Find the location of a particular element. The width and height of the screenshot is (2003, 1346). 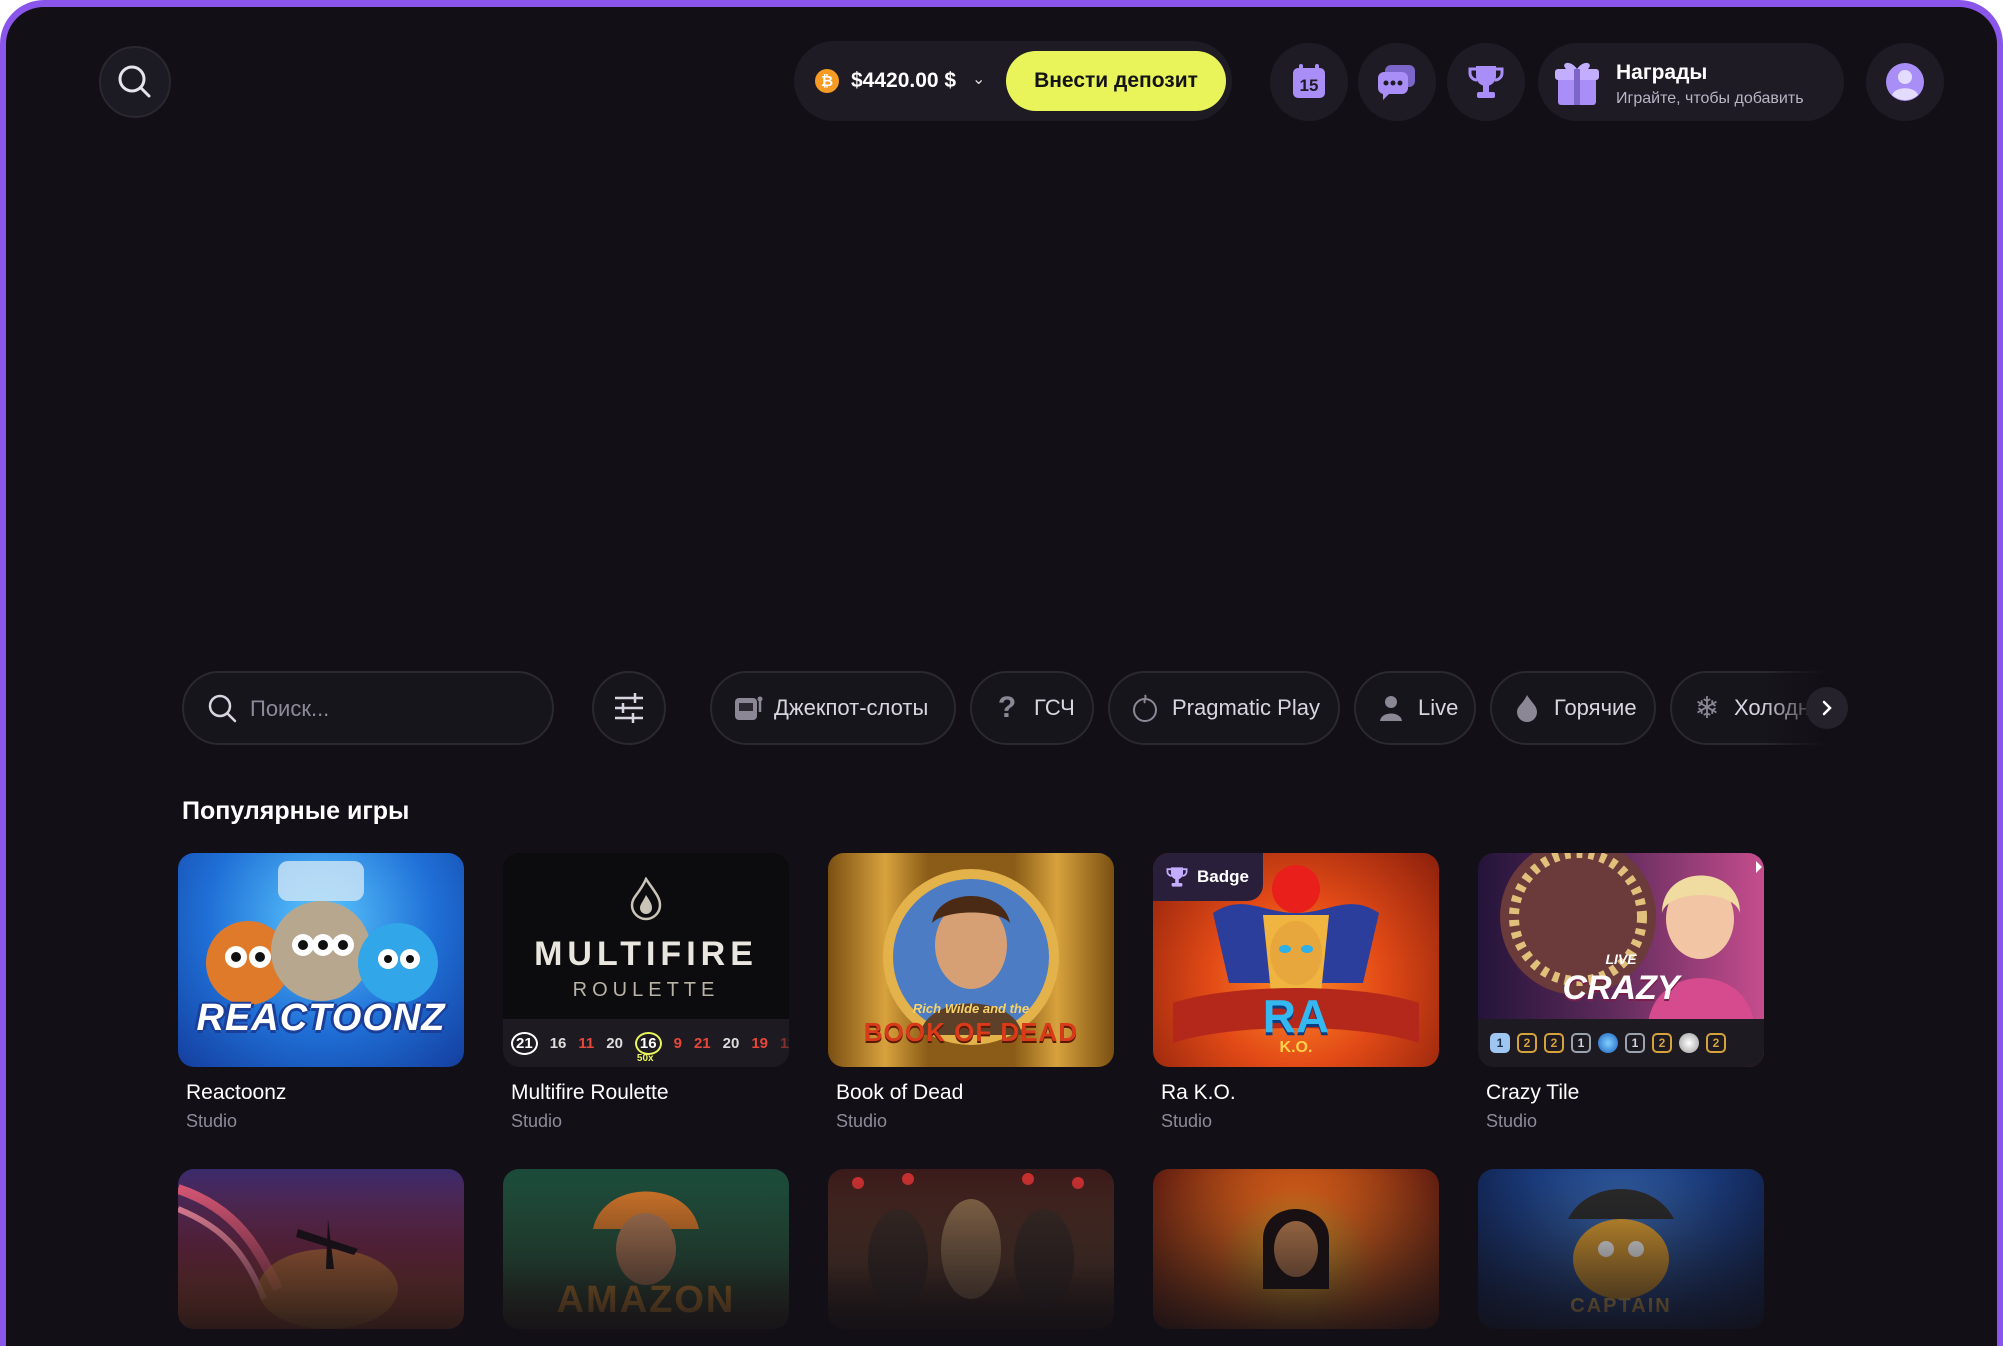

game-card: CAPTAIN is located at coordinates (1621, 1249).